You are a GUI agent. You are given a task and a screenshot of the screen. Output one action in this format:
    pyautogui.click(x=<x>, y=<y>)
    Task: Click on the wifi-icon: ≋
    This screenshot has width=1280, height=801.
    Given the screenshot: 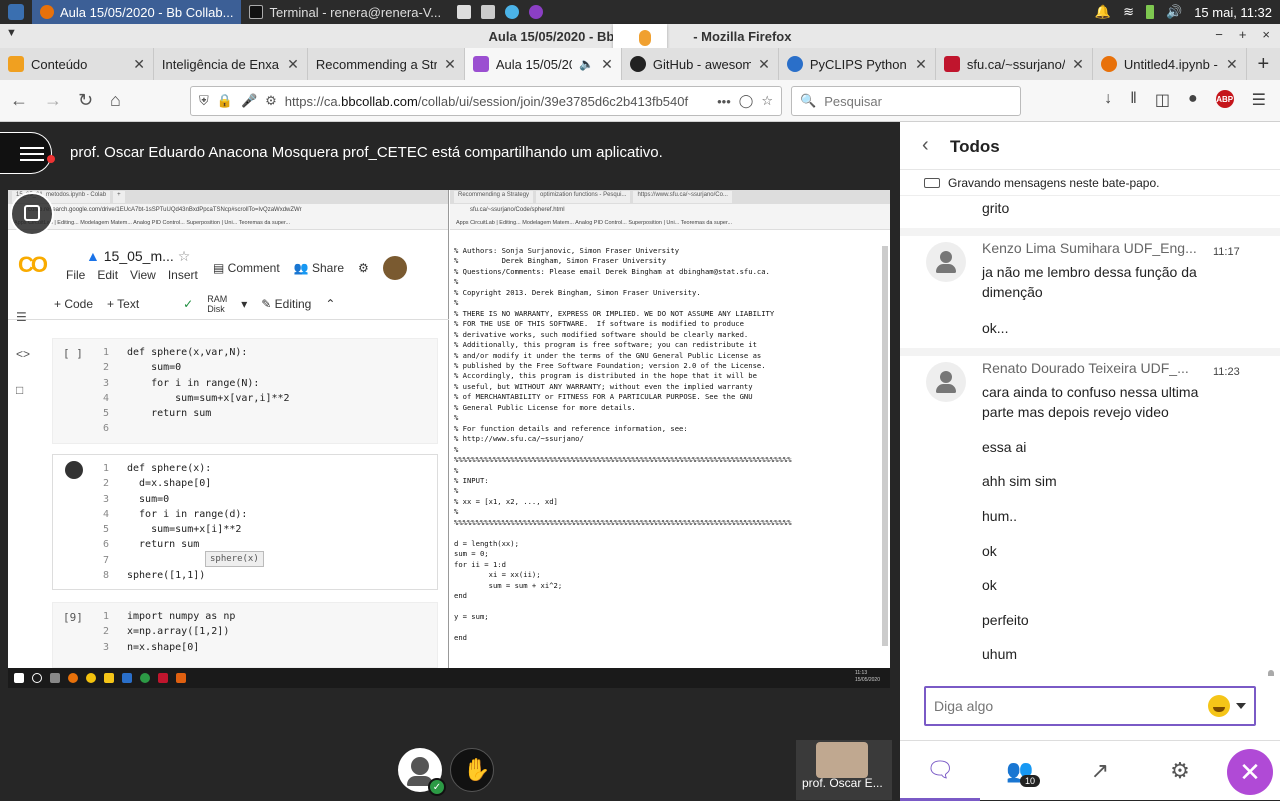 What is the action you would take?
    pyautogui.click(x=1128, y=12)
    